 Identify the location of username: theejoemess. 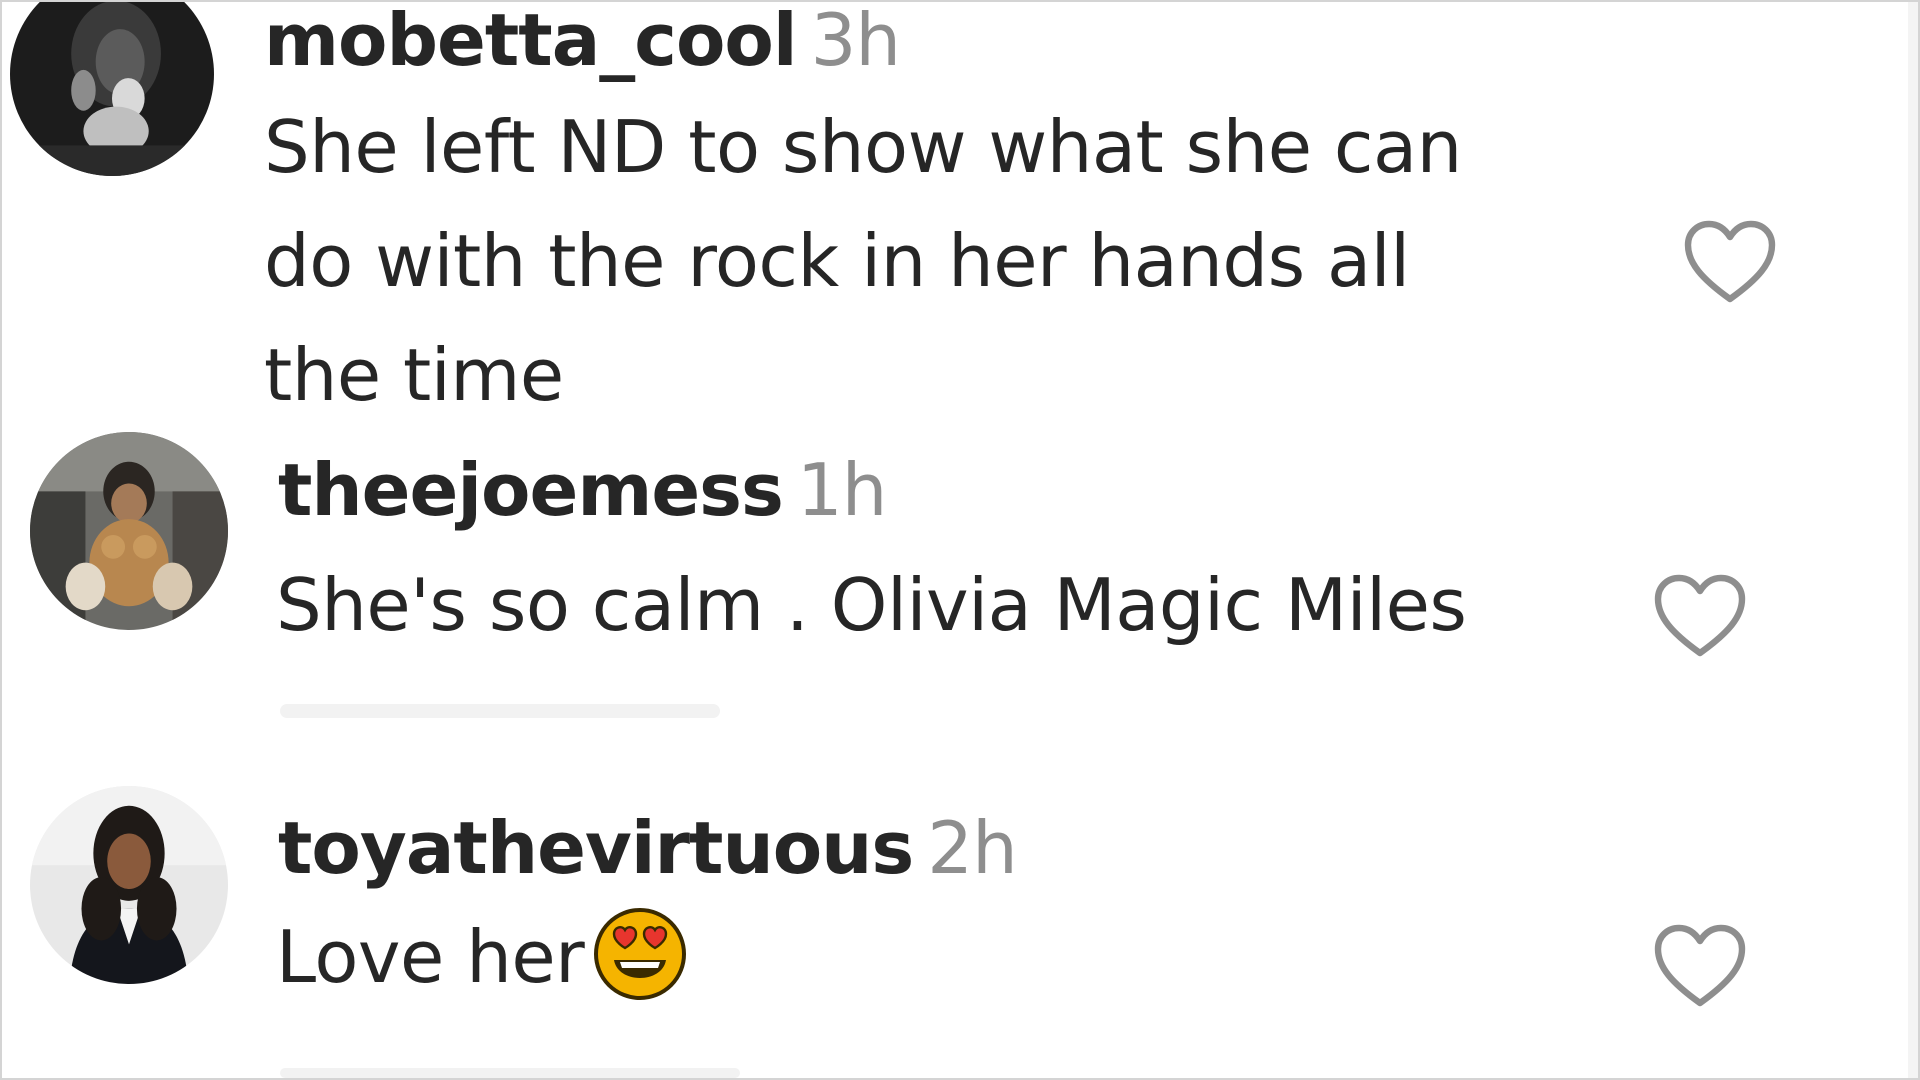
(531, 490).